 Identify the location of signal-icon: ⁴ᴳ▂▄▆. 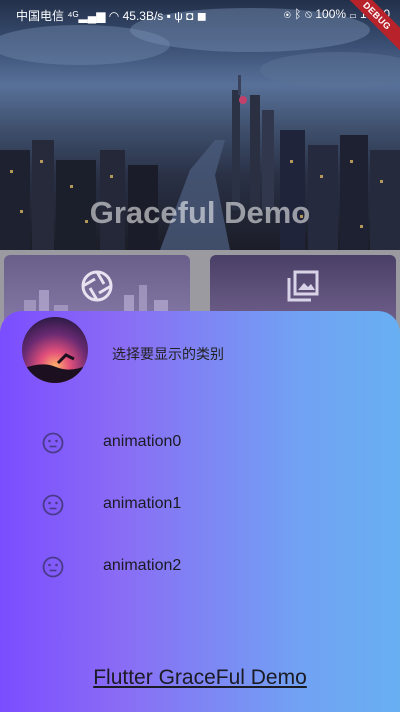
(86, 16).